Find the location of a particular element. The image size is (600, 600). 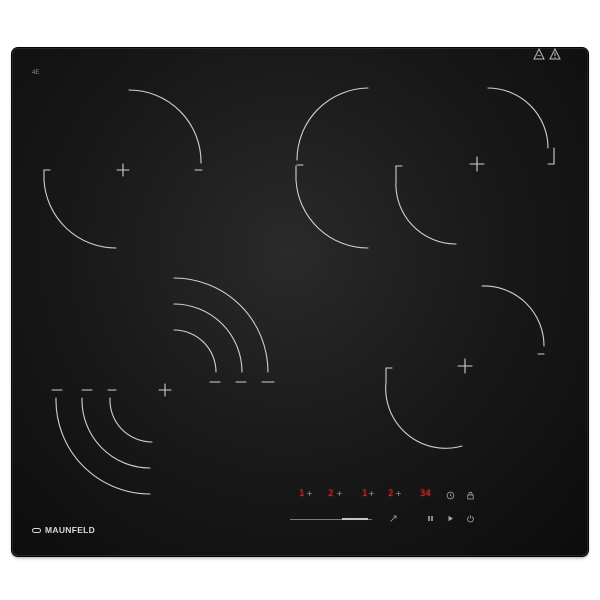

brand-name: MAUNFELD is located at coordinates (70, 530).